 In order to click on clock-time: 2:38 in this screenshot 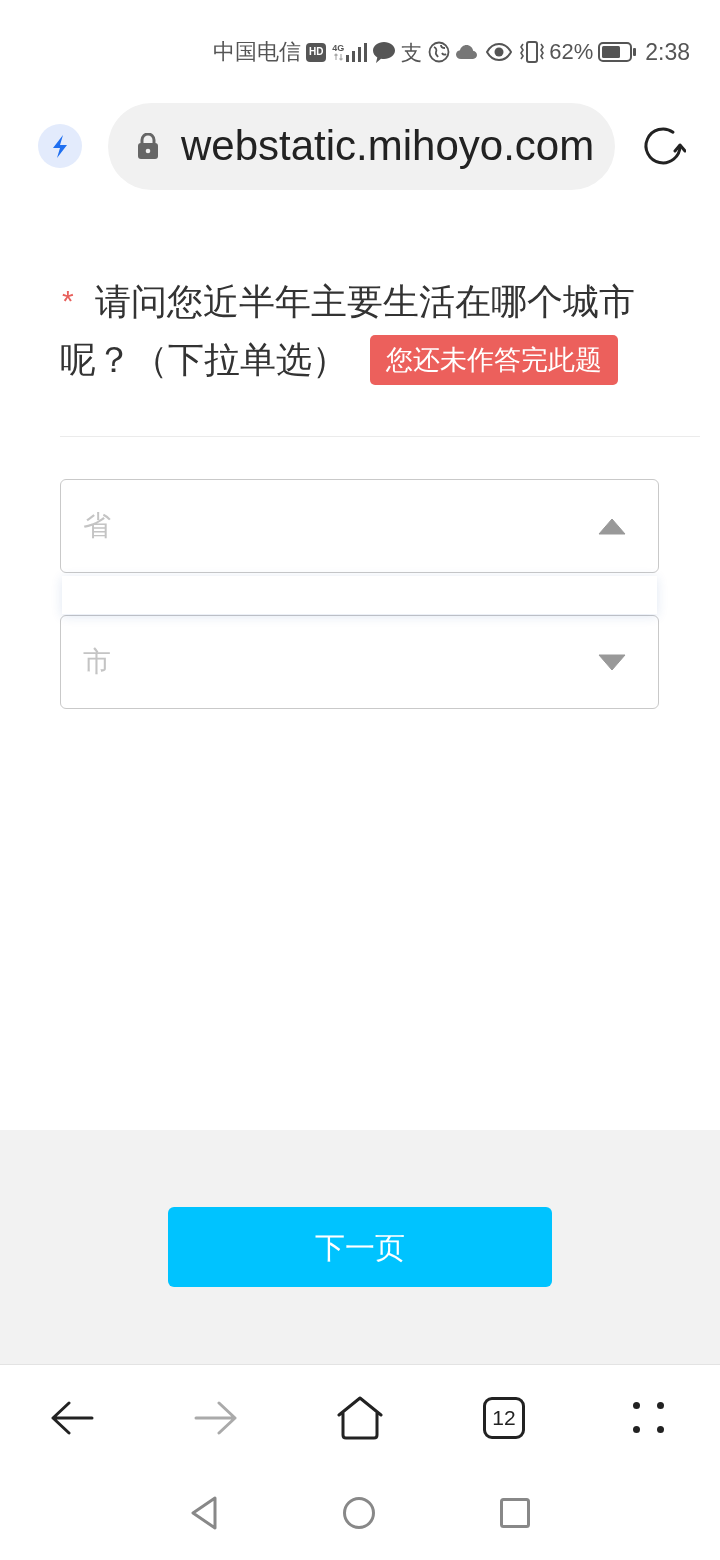, I will do `click(667, 52)`.